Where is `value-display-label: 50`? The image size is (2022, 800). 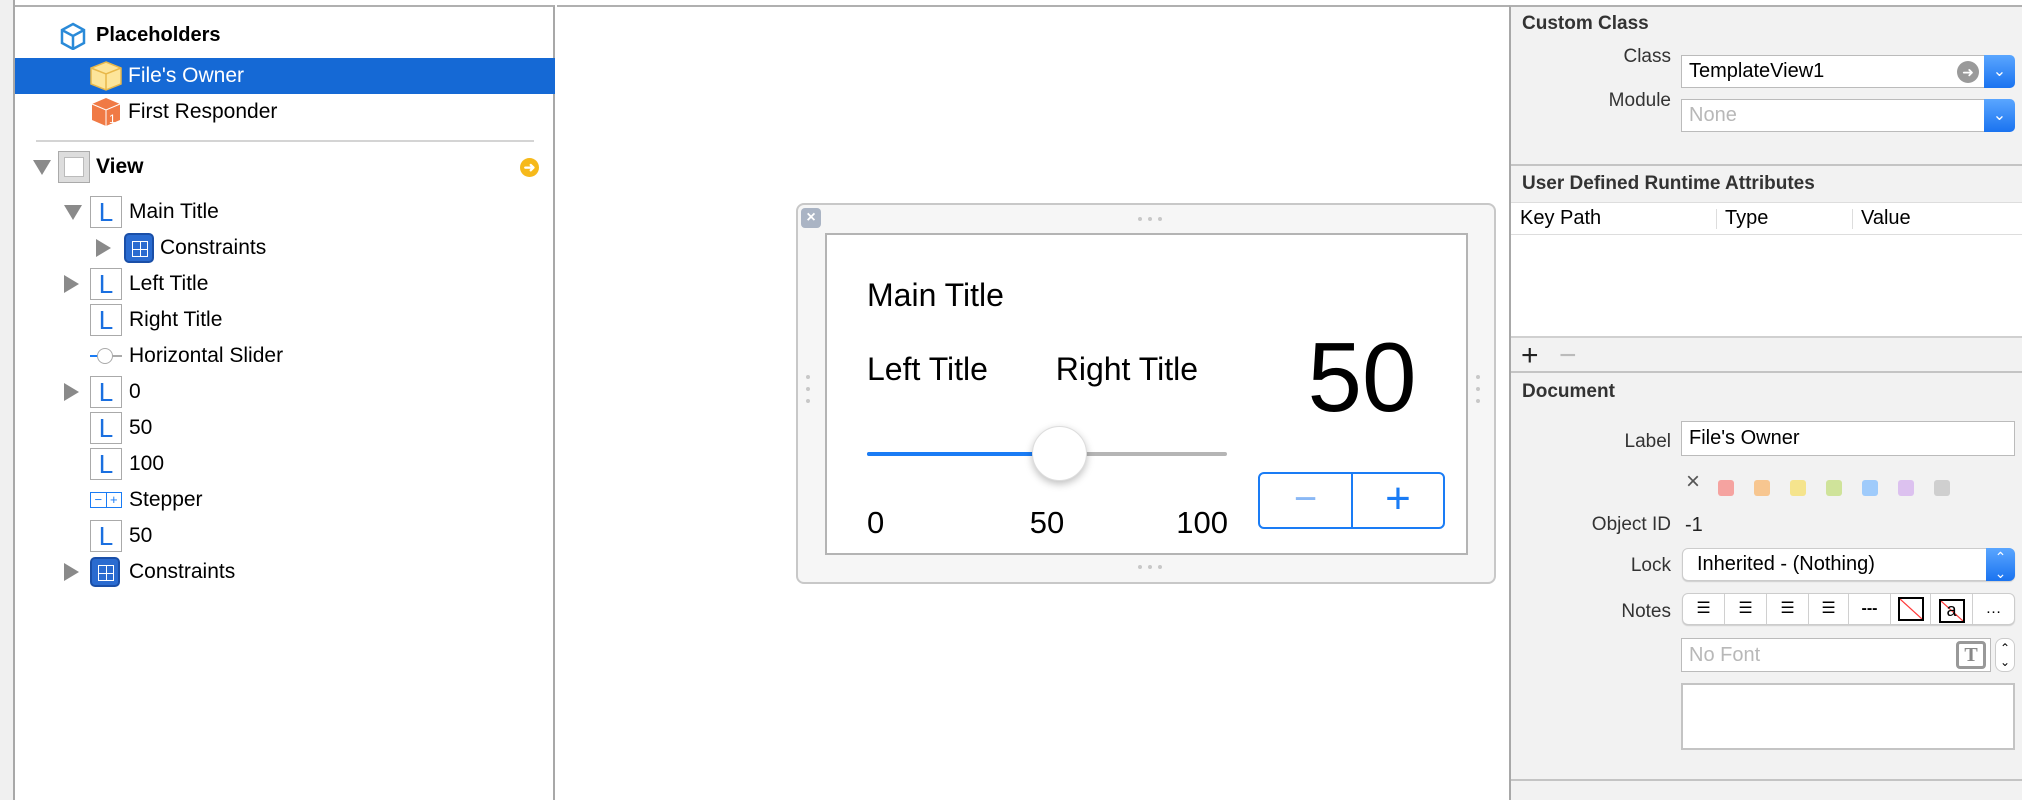
value-display-label: 50 is located at coordinates (1362, 377).